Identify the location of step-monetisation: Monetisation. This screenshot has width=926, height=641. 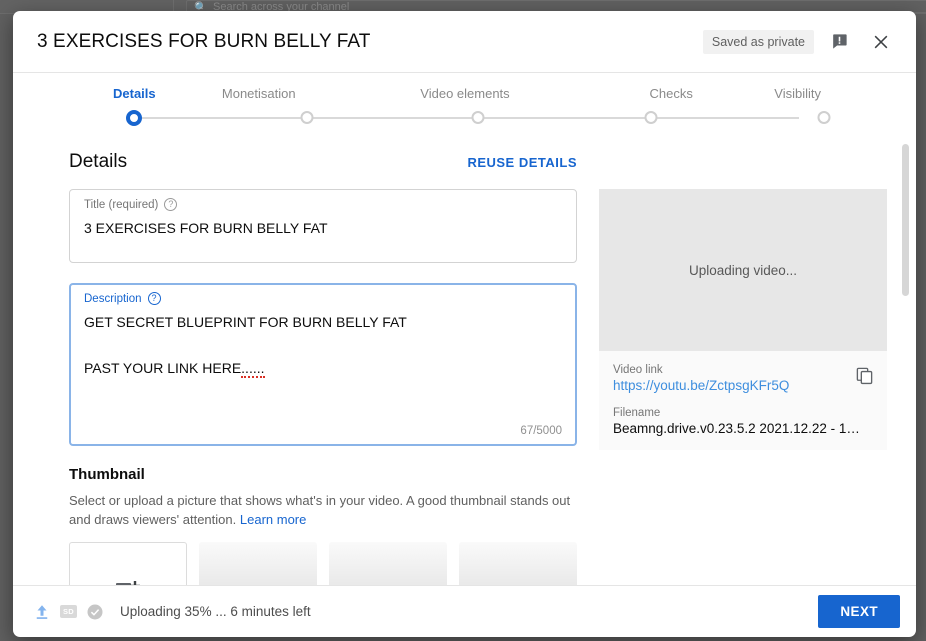
(259, 94).